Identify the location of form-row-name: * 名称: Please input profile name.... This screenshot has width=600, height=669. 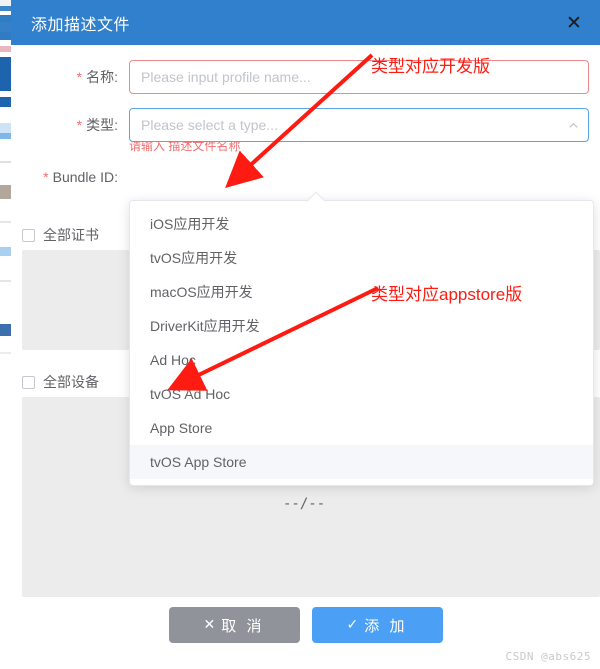
(305, 77).